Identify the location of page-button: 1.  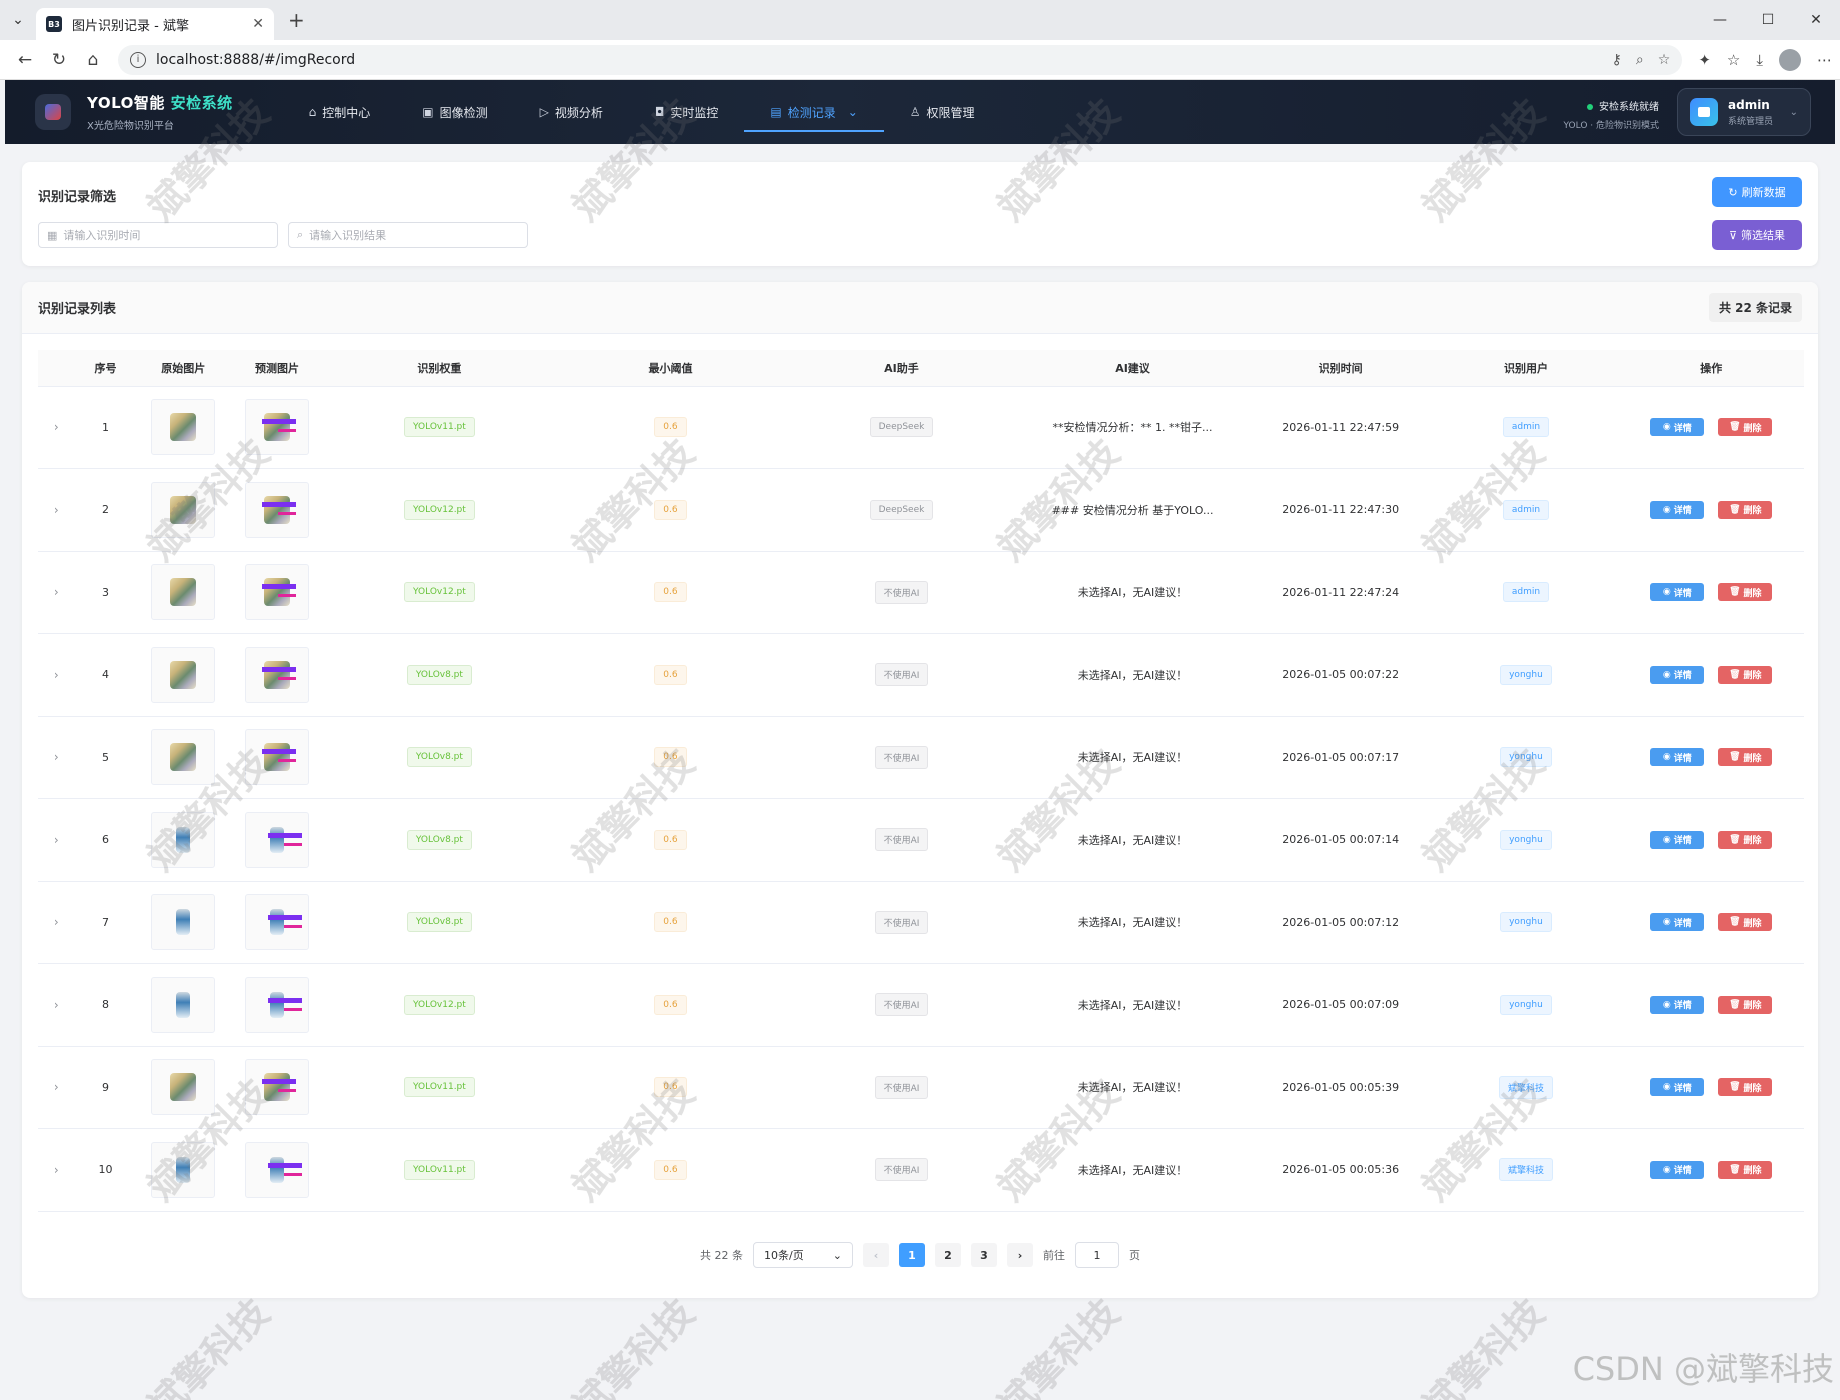
(912, 1255).